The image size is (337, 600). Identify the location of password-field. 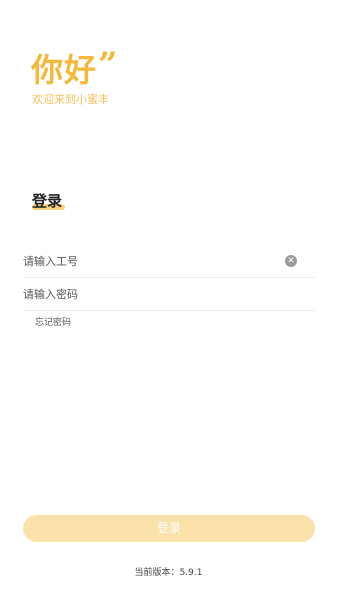
(169, 294).